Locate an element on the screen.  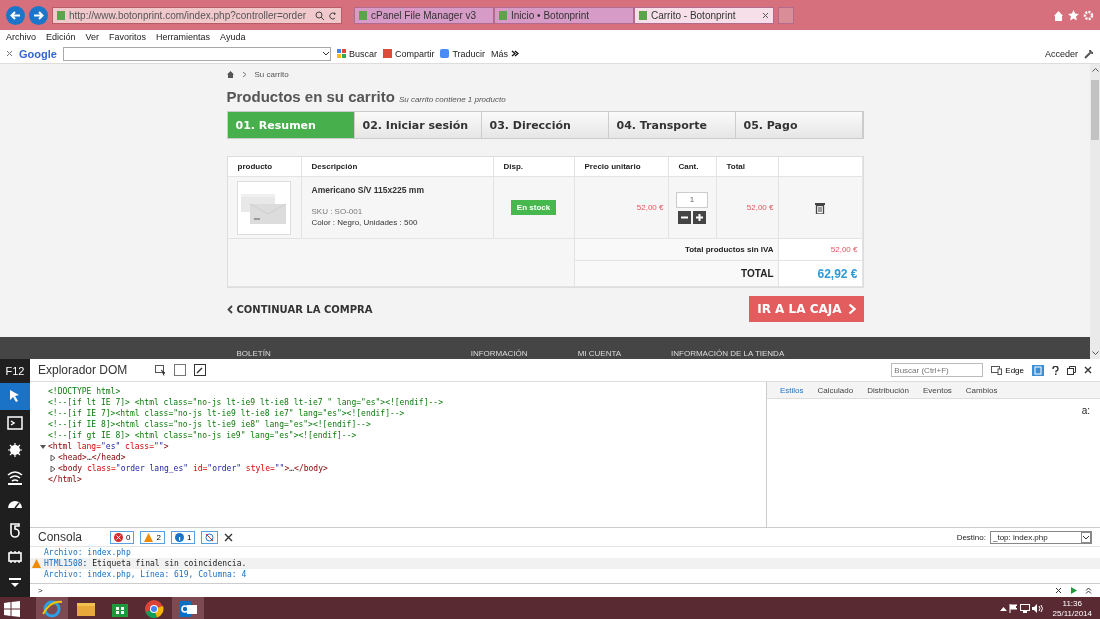
tray-arrow-icon is located at coordinates (1003, 608).